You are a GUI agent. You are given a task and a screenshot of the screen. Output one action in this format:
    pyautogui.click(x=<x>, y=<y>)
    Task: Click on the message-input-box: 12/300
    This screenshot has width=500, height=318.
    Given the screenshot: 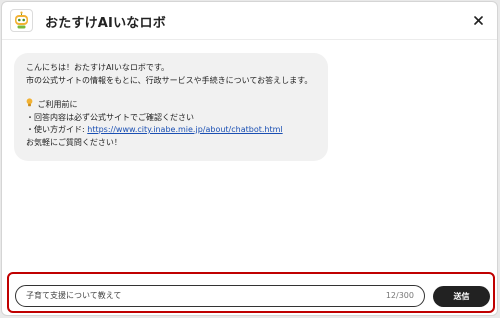 What is the action you would take?
    pyautogui.click(x=220, y=296)
    